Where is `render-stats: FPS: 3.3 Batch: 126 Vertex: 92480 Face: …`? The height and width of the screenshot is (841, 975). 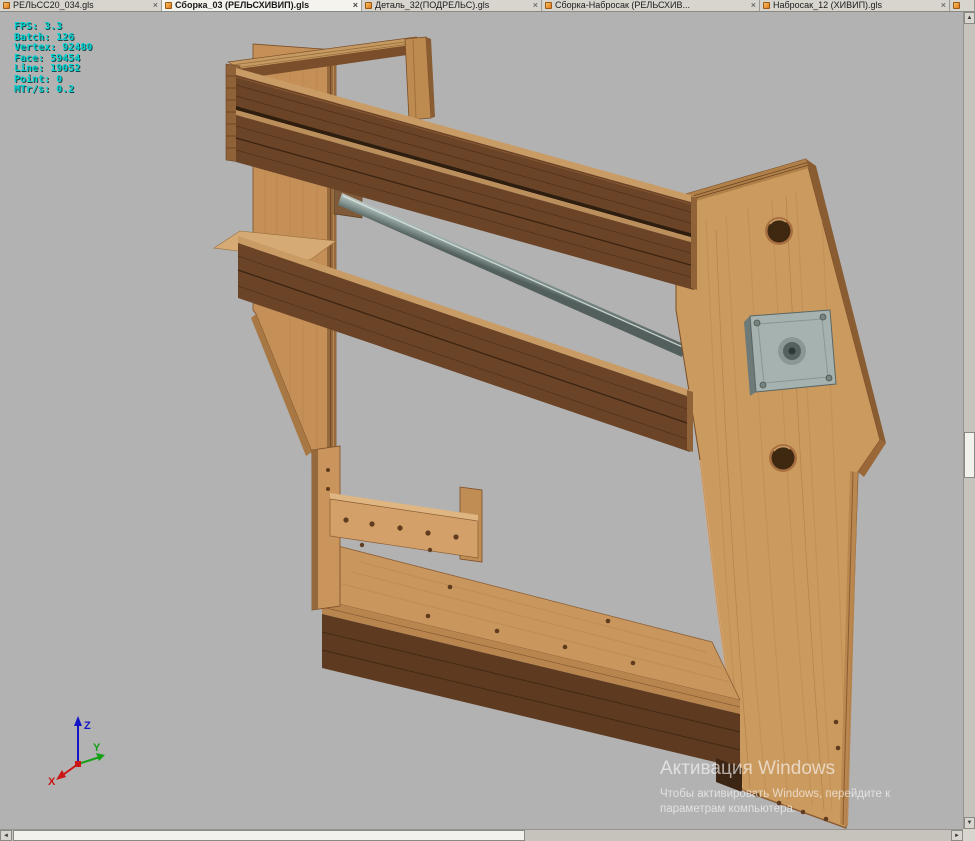 render-stats: FPS: 3.3 Batch: 126 Vertex: 92480 Face: … is located at coordinates (53, 58).